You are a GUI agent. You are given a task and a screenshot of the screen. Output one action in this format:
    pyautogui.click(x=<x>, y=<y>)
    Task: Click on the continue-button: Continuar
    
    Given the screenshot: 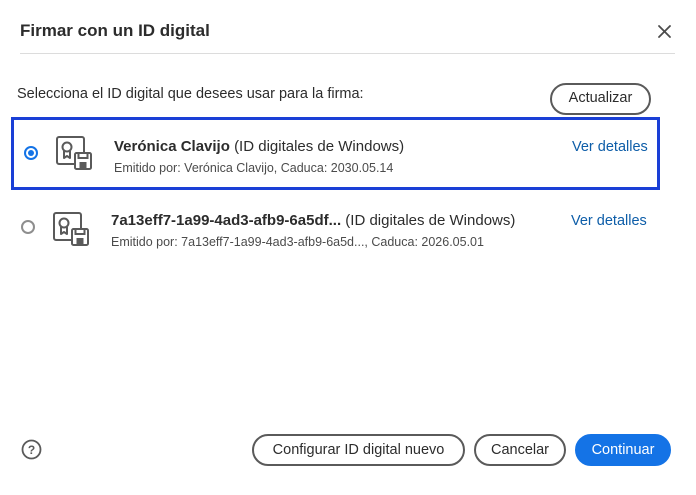 What is the action you would take?
    pyautogui.click(x=623, y=450)
    